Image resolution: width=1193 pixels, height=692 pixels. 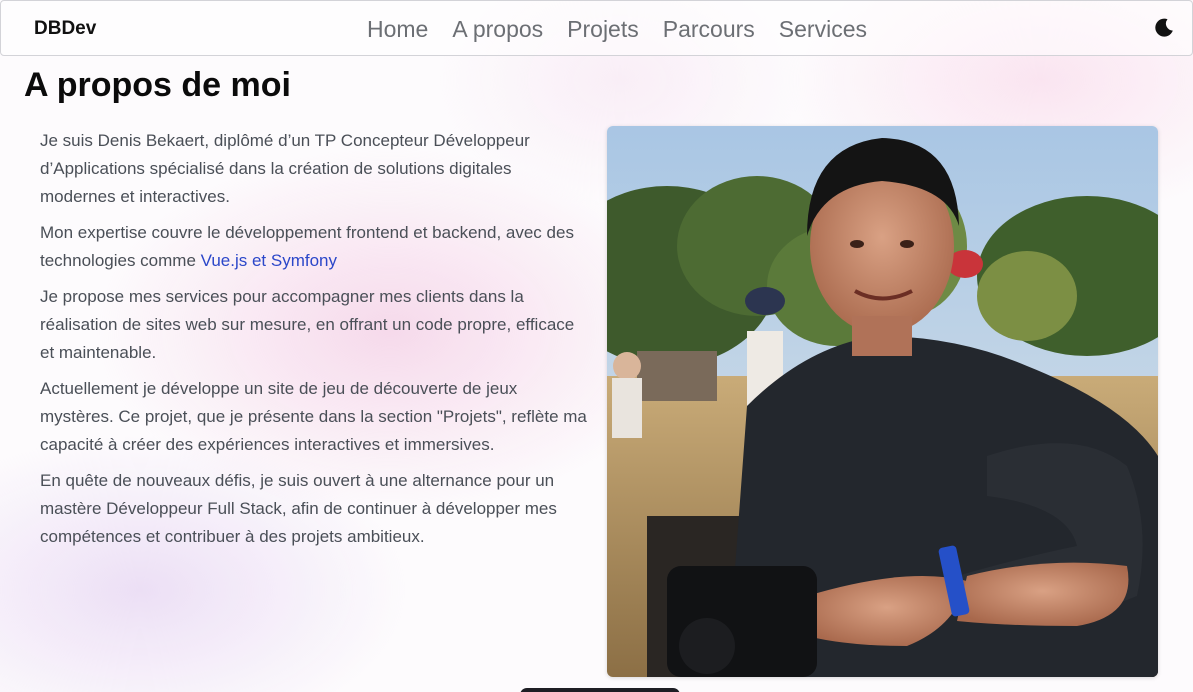 I want to click on nav-link-parcours: Parcours, so click(x=709, y=29).